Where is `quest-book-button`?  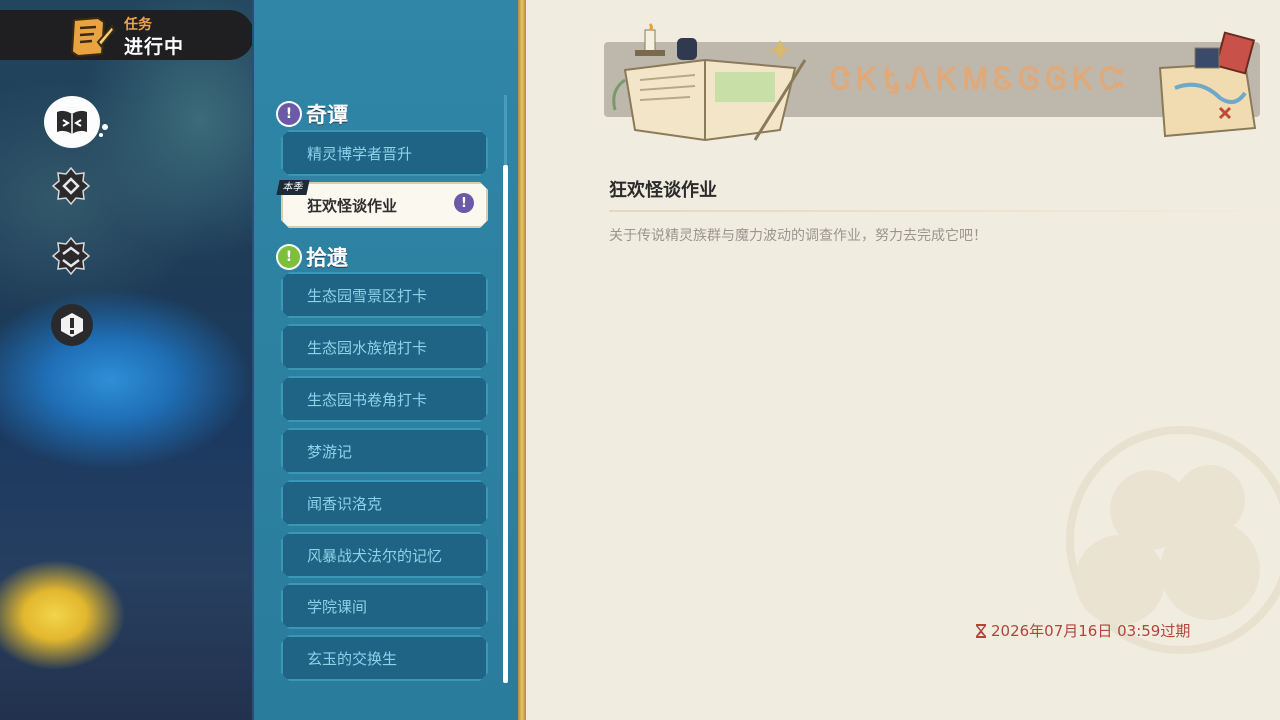 quest-book-button is located at coordinates (76, 122).